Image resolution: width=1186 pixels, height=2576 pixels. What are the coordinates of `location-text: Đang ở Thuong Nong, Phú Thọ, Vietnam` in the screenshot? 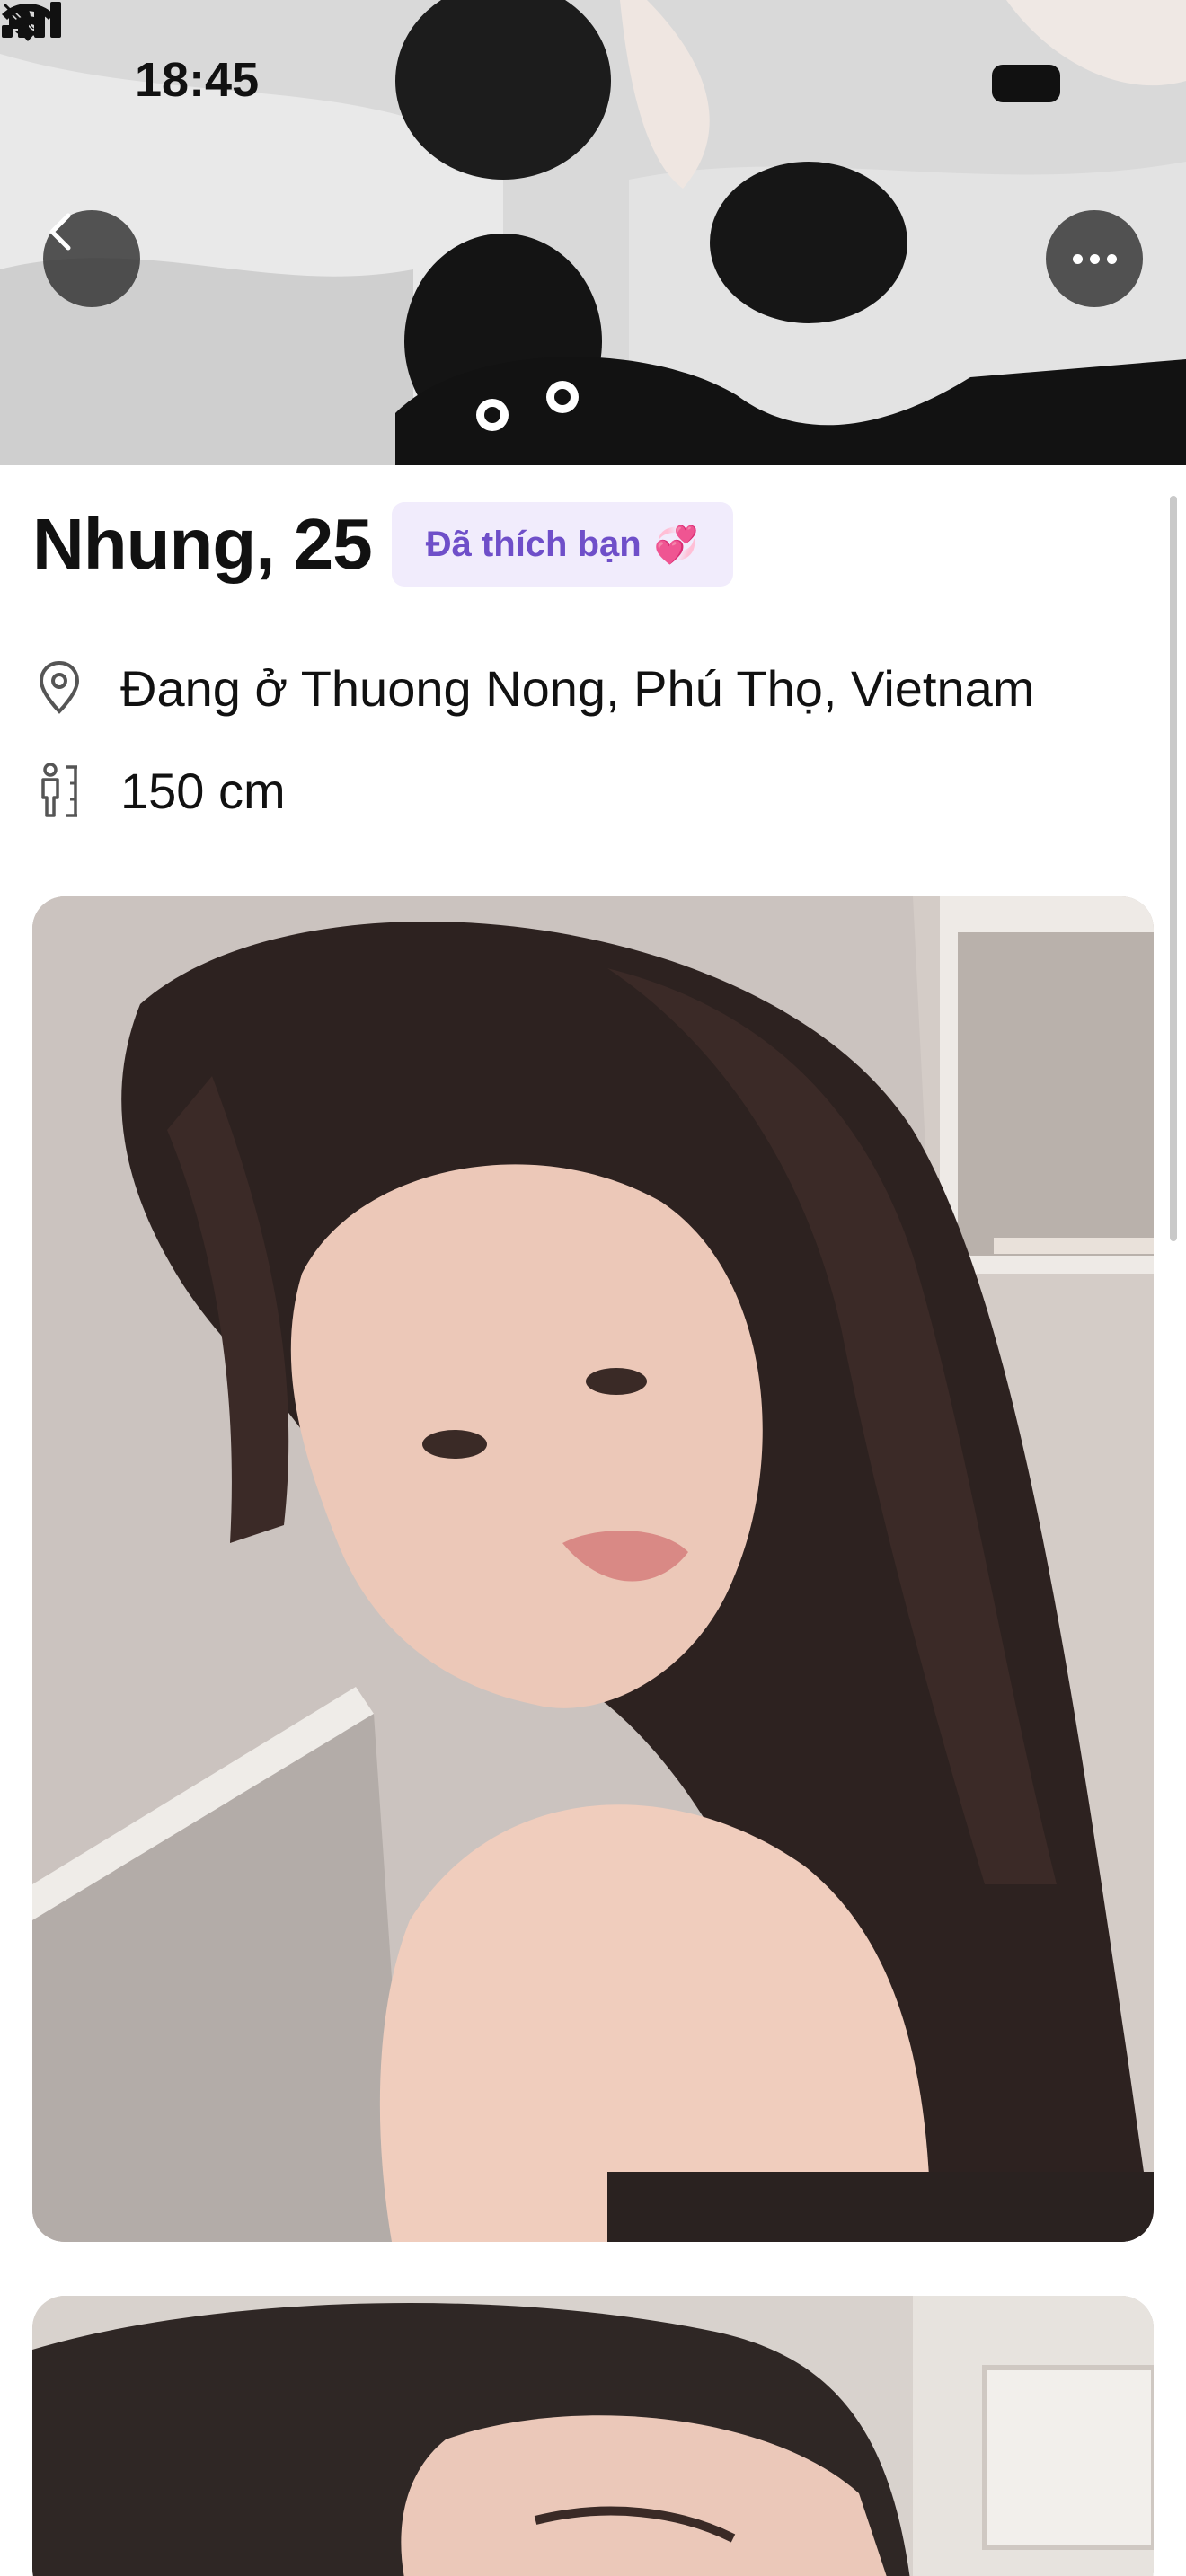 It's located at (577, 688).